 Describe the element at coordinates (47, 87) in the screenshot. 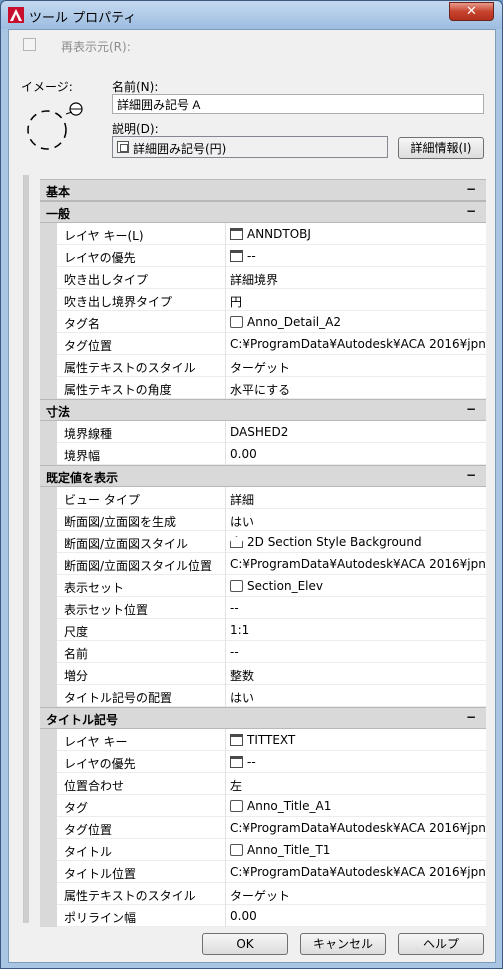

I see `image-label: イメージ:` at that location.